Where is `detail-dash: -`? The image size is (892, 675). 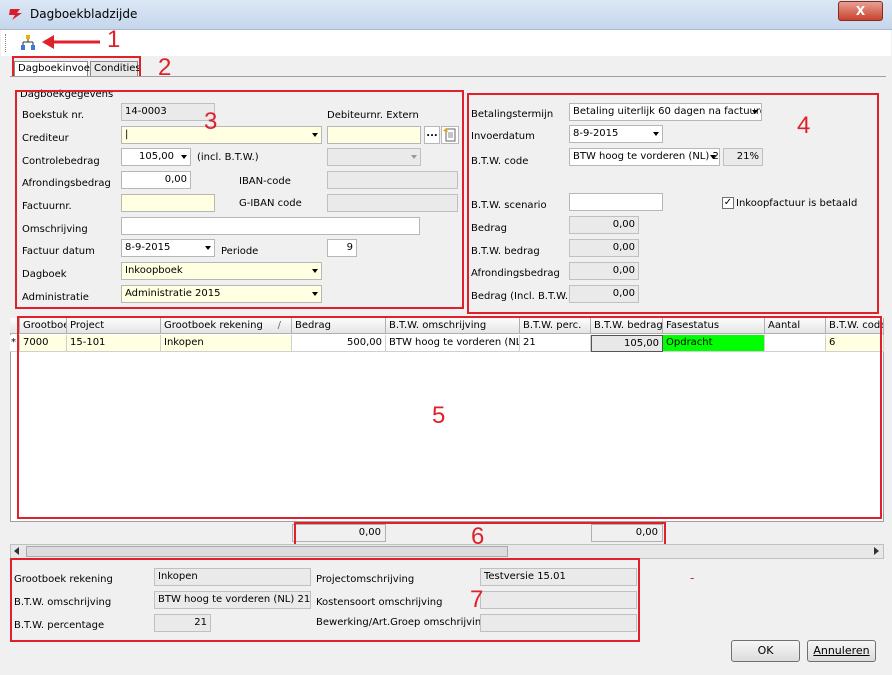
detail-dash: - is located at coordinates (692, 578).